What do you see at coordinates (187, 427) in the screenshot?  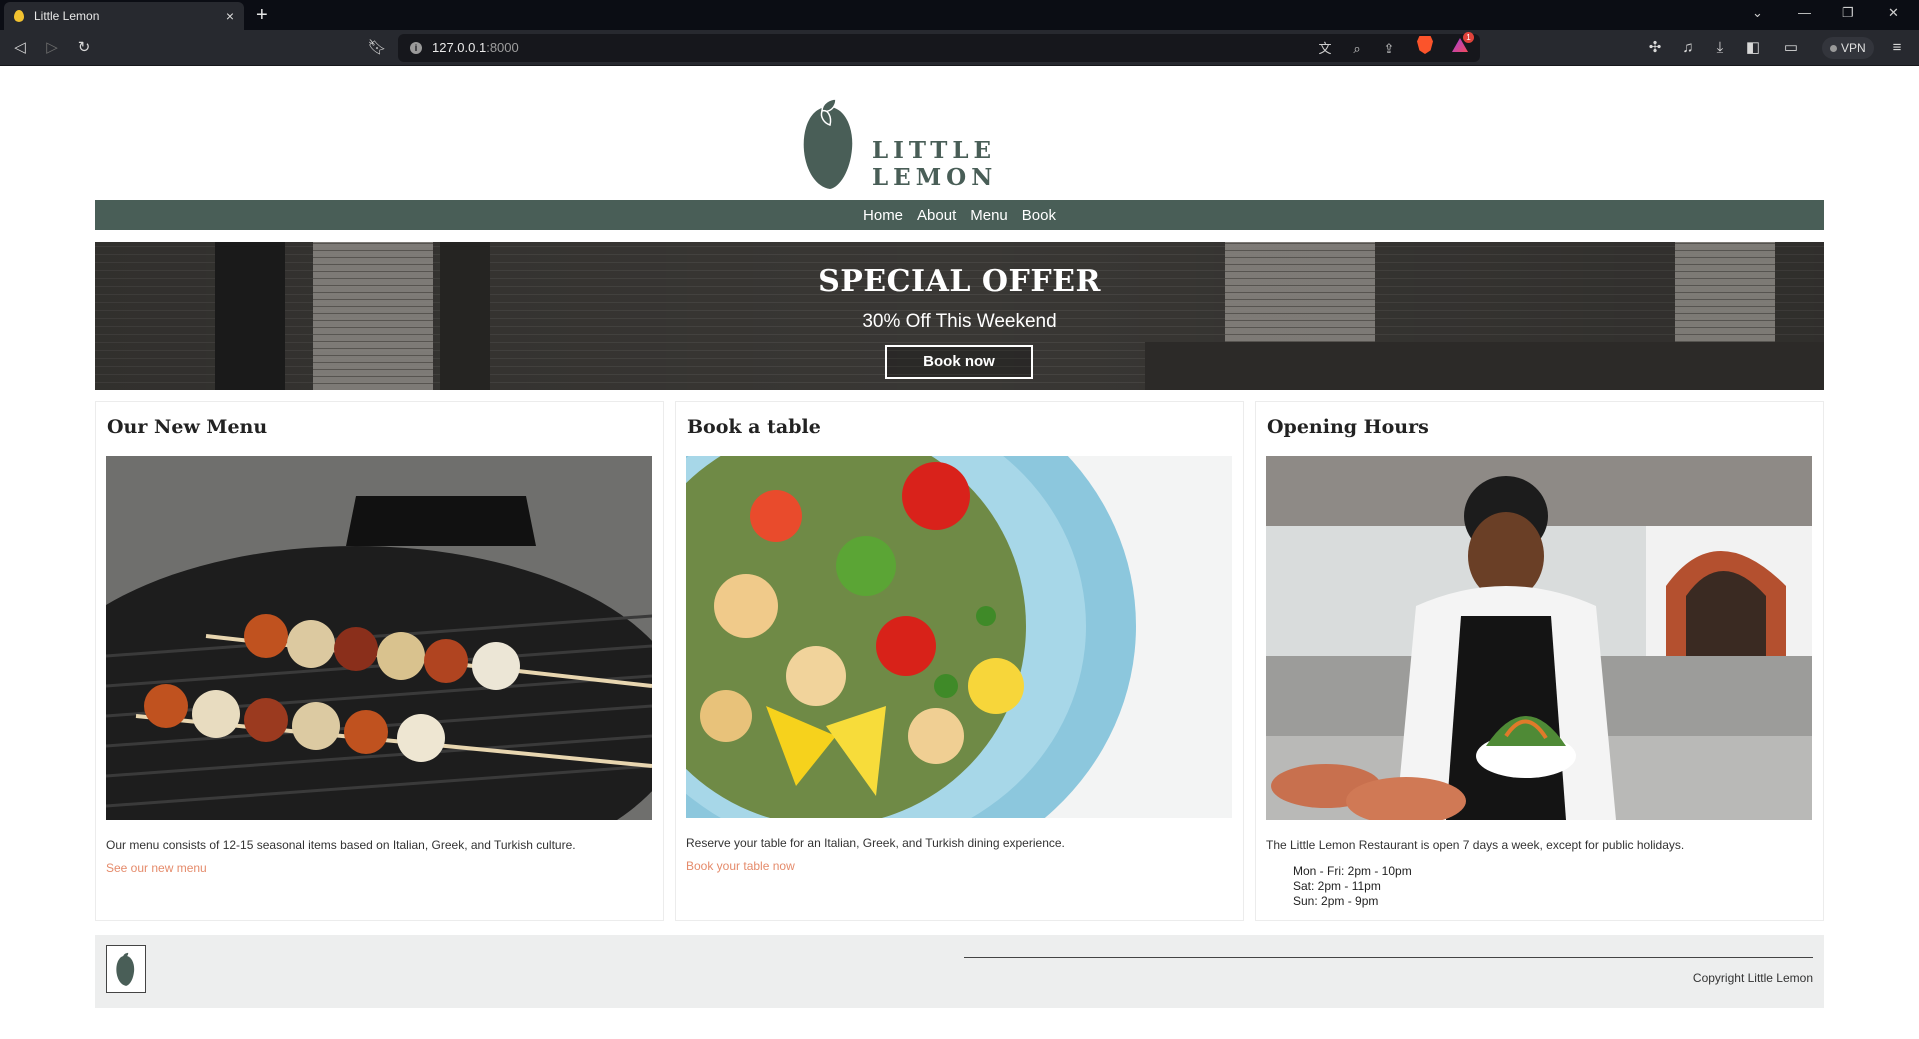 I see `card-title: Our New Menu` at bounding box center [187, 427].